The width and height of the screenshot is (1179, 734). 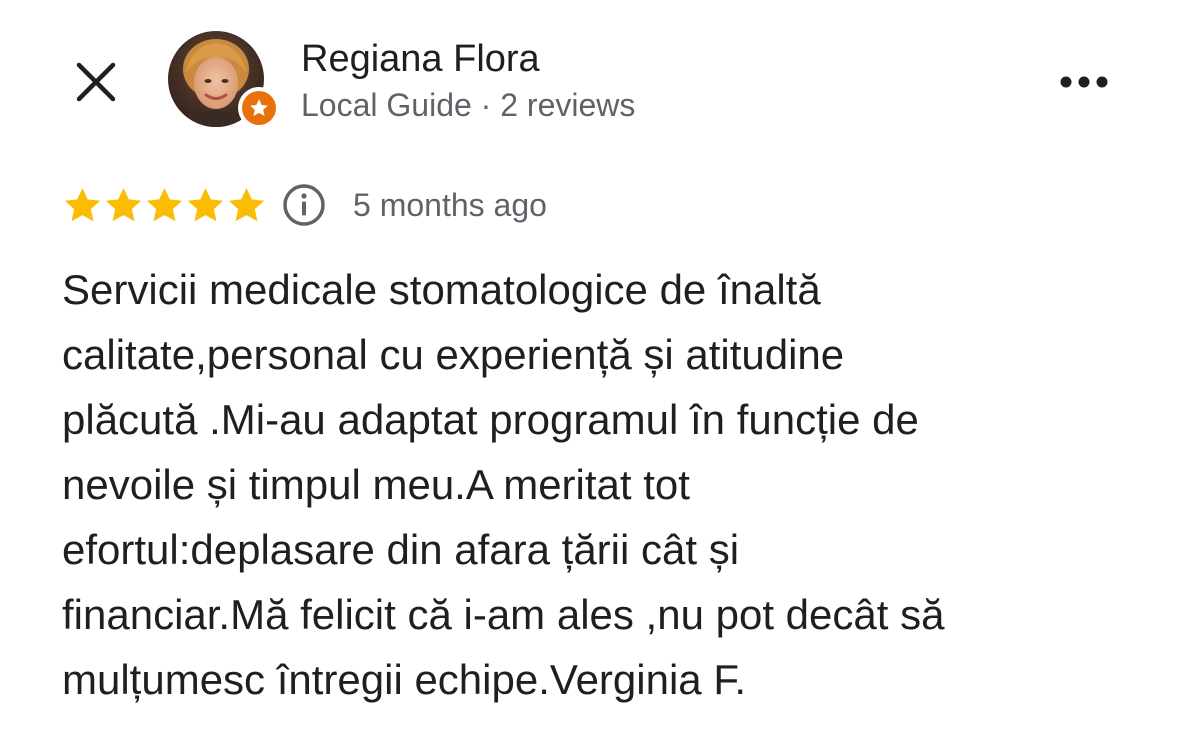 I want to click on info-button, so click(x=304, y=205).